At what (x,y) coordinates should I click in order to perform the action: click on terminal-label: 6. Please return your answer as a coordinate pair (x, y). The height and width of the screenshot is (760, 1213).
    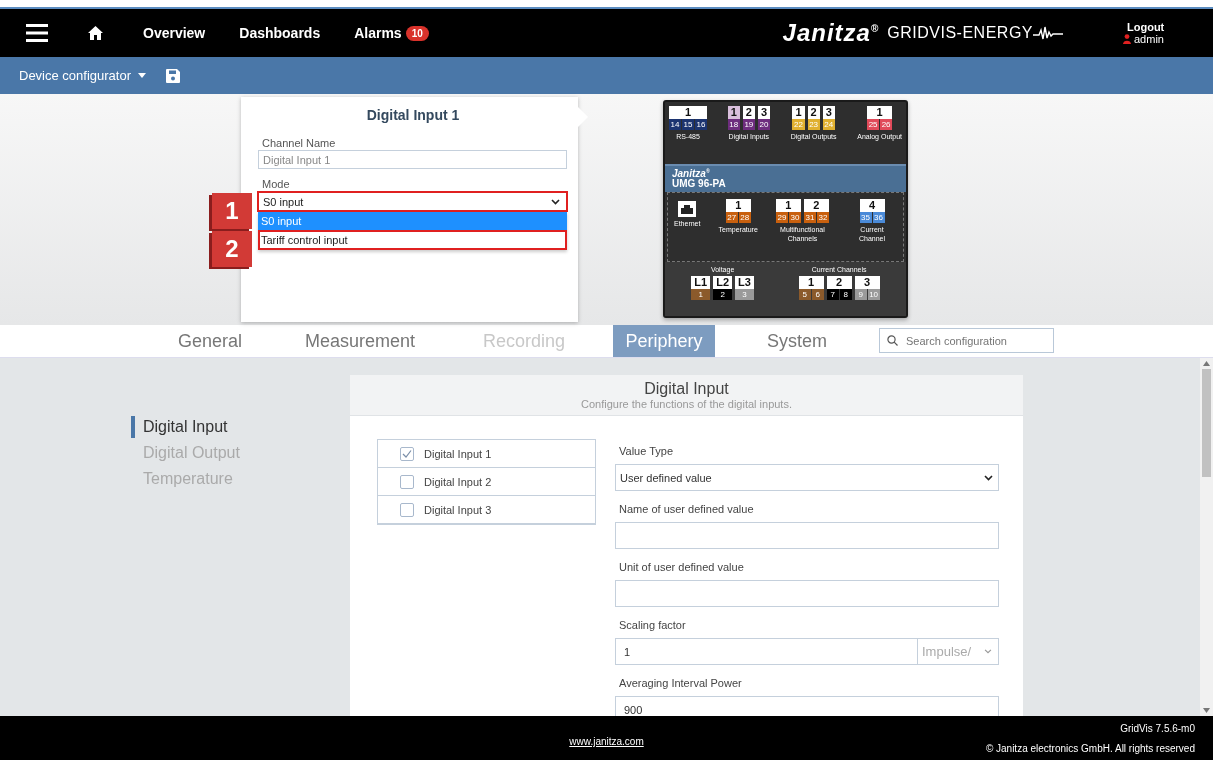
    Looking at the image, I should click on (817, 295).